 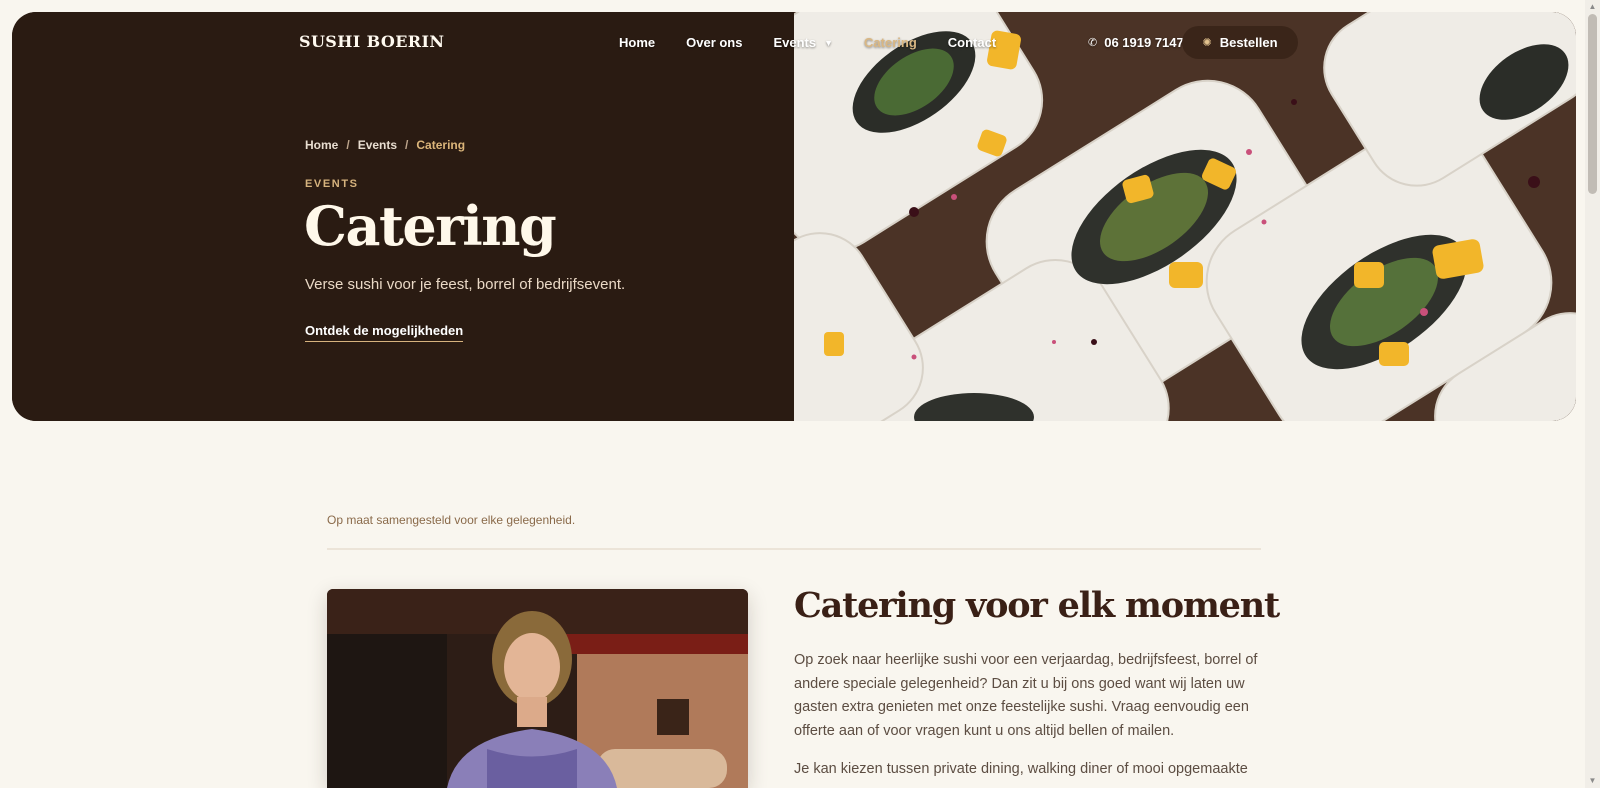 I want to click on caret-down-icon: ▼, so click(x=829, y=42).